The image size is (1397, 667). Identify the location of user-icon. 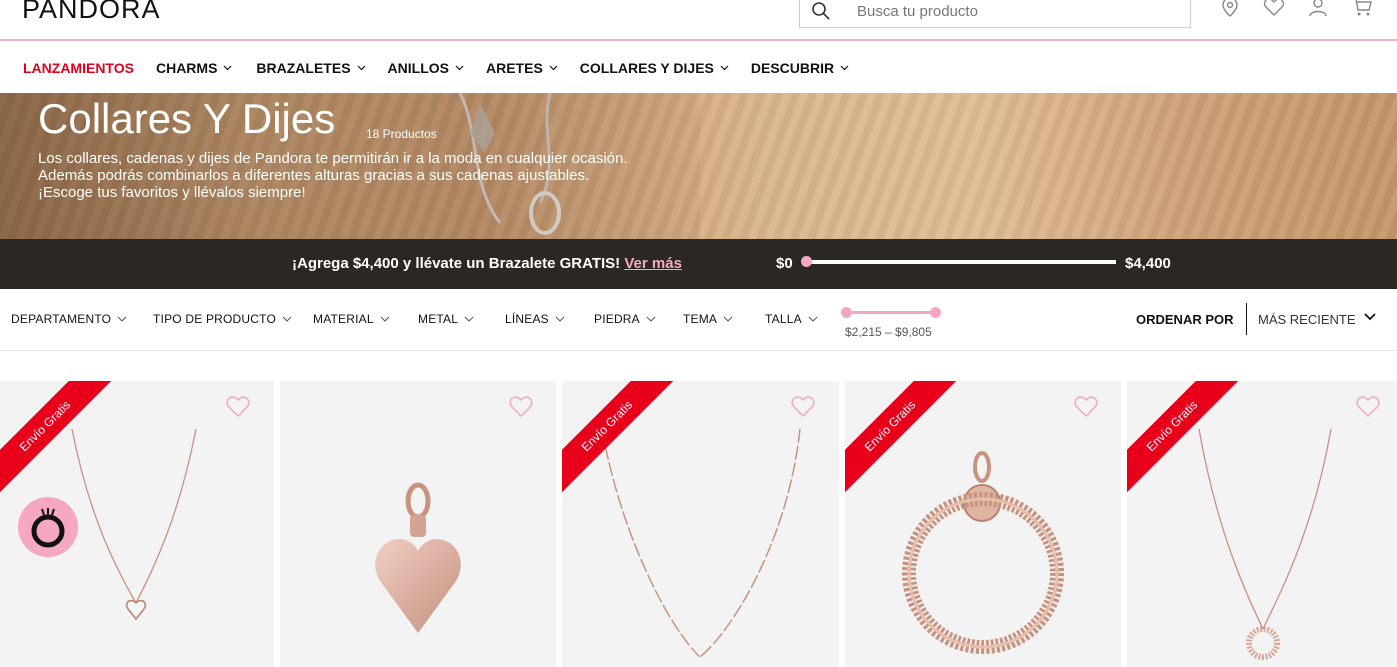
(1318, 9).